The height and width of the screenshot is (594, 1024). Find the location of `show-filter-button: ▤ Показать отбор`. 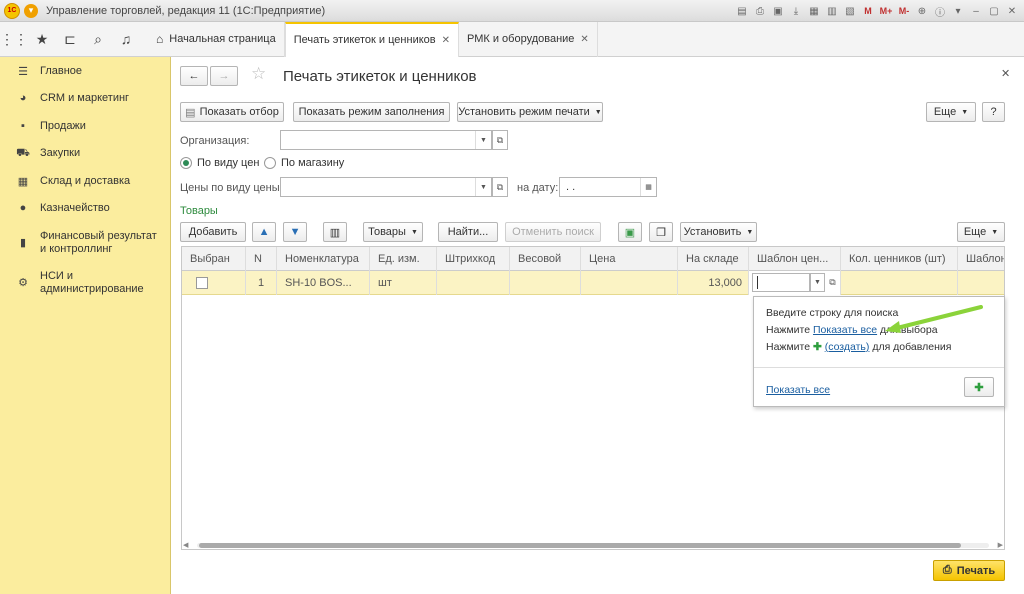

show-filter-button: ▤ Показать отбор is located at coordinates (232, 112).